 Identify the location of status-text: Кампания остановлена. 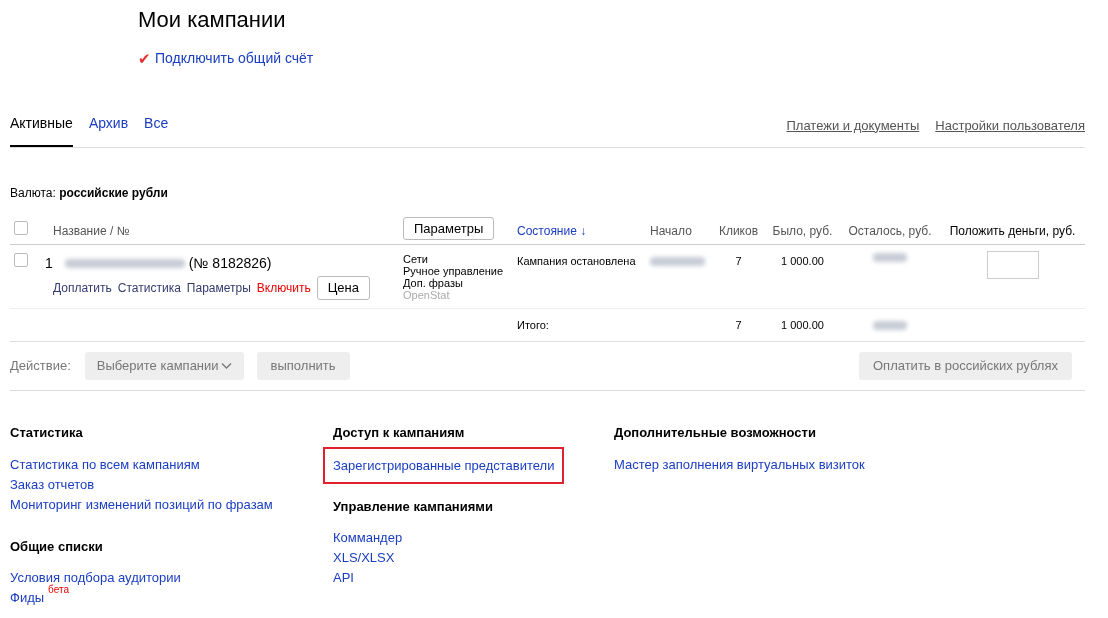
(576, 261).